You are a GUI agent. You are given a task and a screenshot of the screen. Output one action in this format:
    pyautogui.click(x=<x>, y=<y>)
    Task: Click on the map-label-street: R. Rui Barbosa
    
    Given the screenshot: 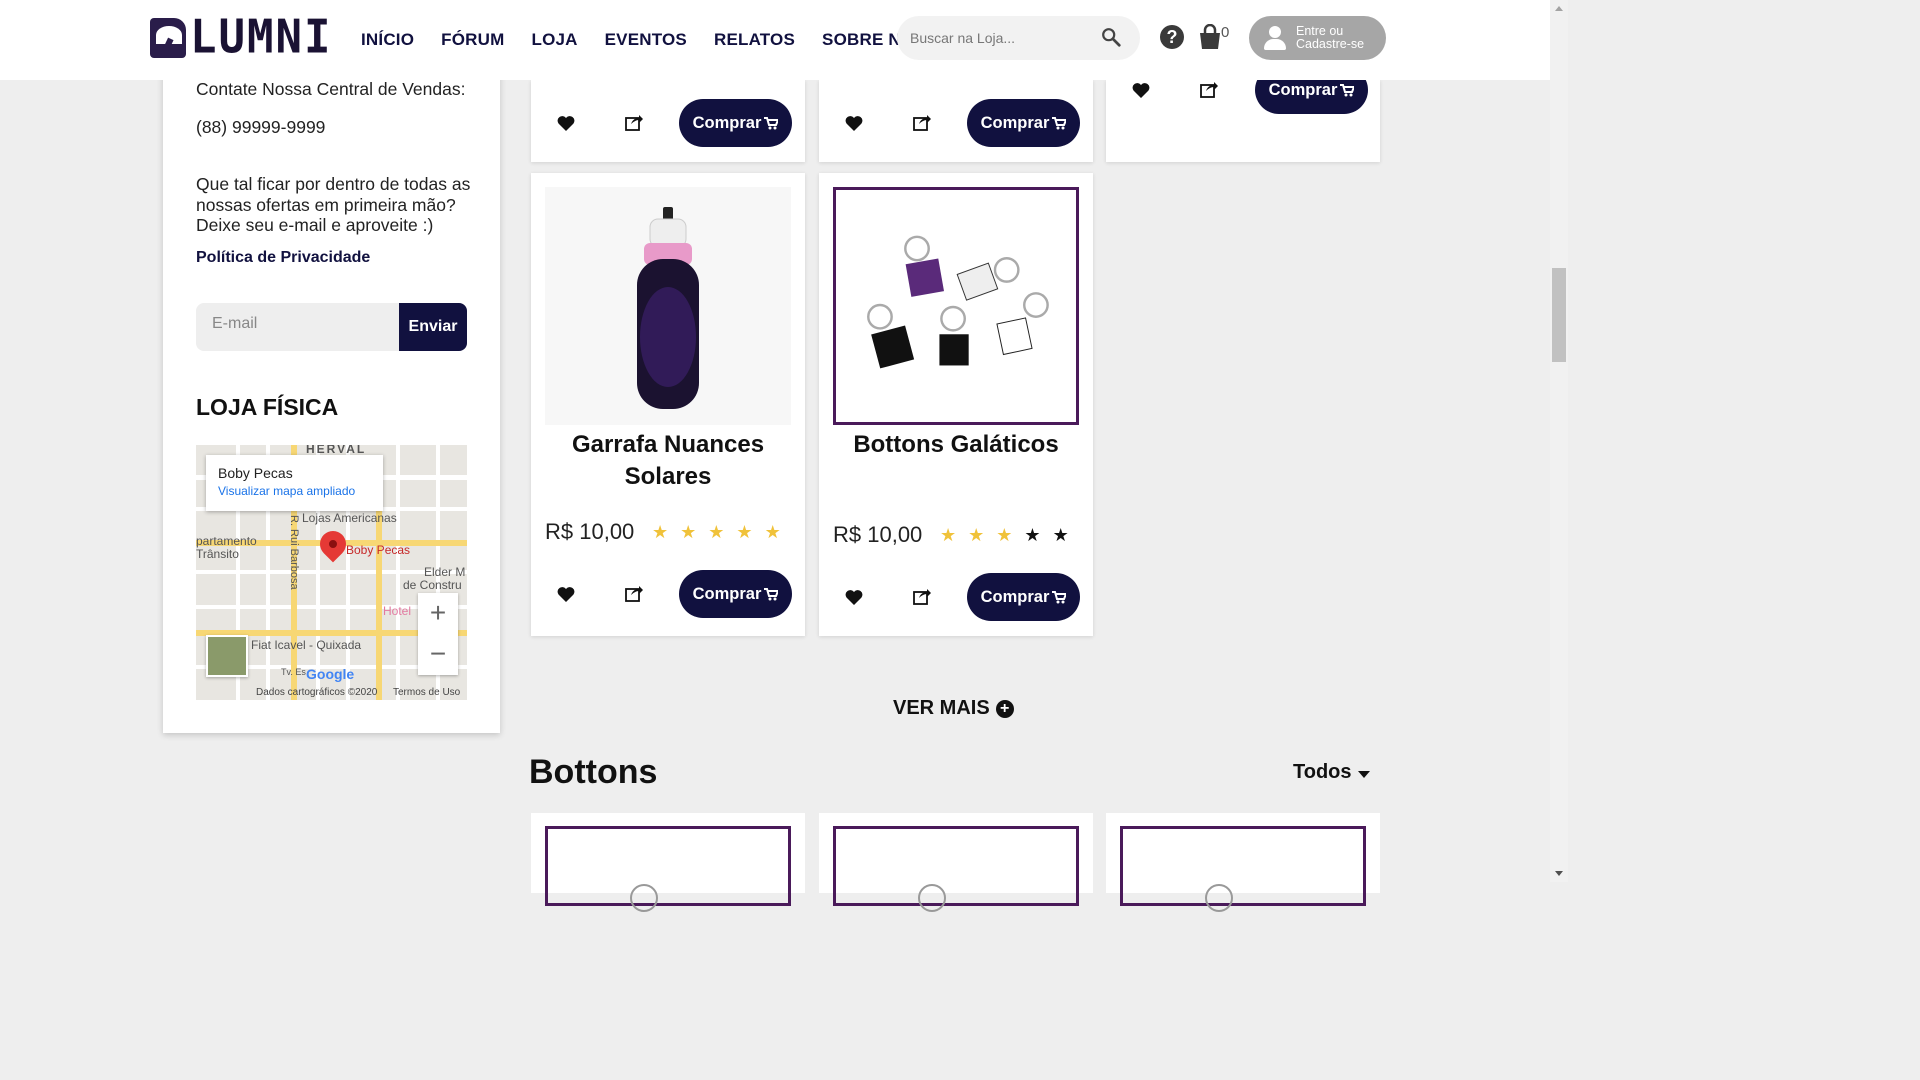 What is the action you would take?
    pyautogui.click(x=294, y=552)
    